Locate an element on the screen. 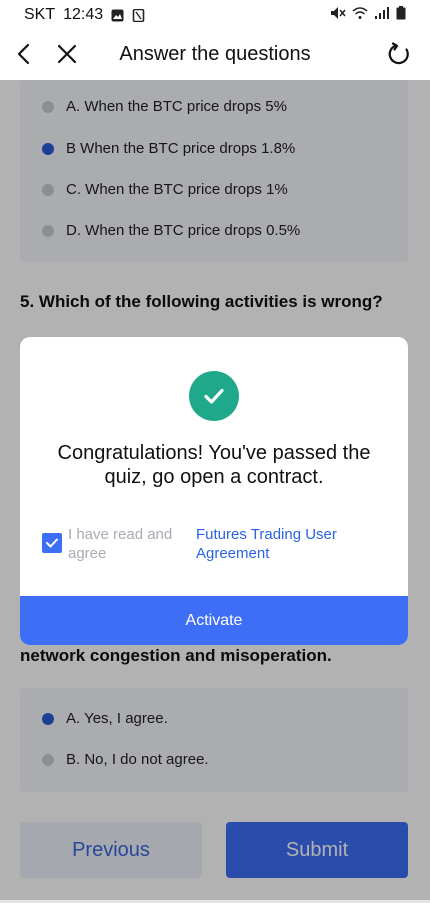  carrier-label: SKT is located at coordinates (40, 14).